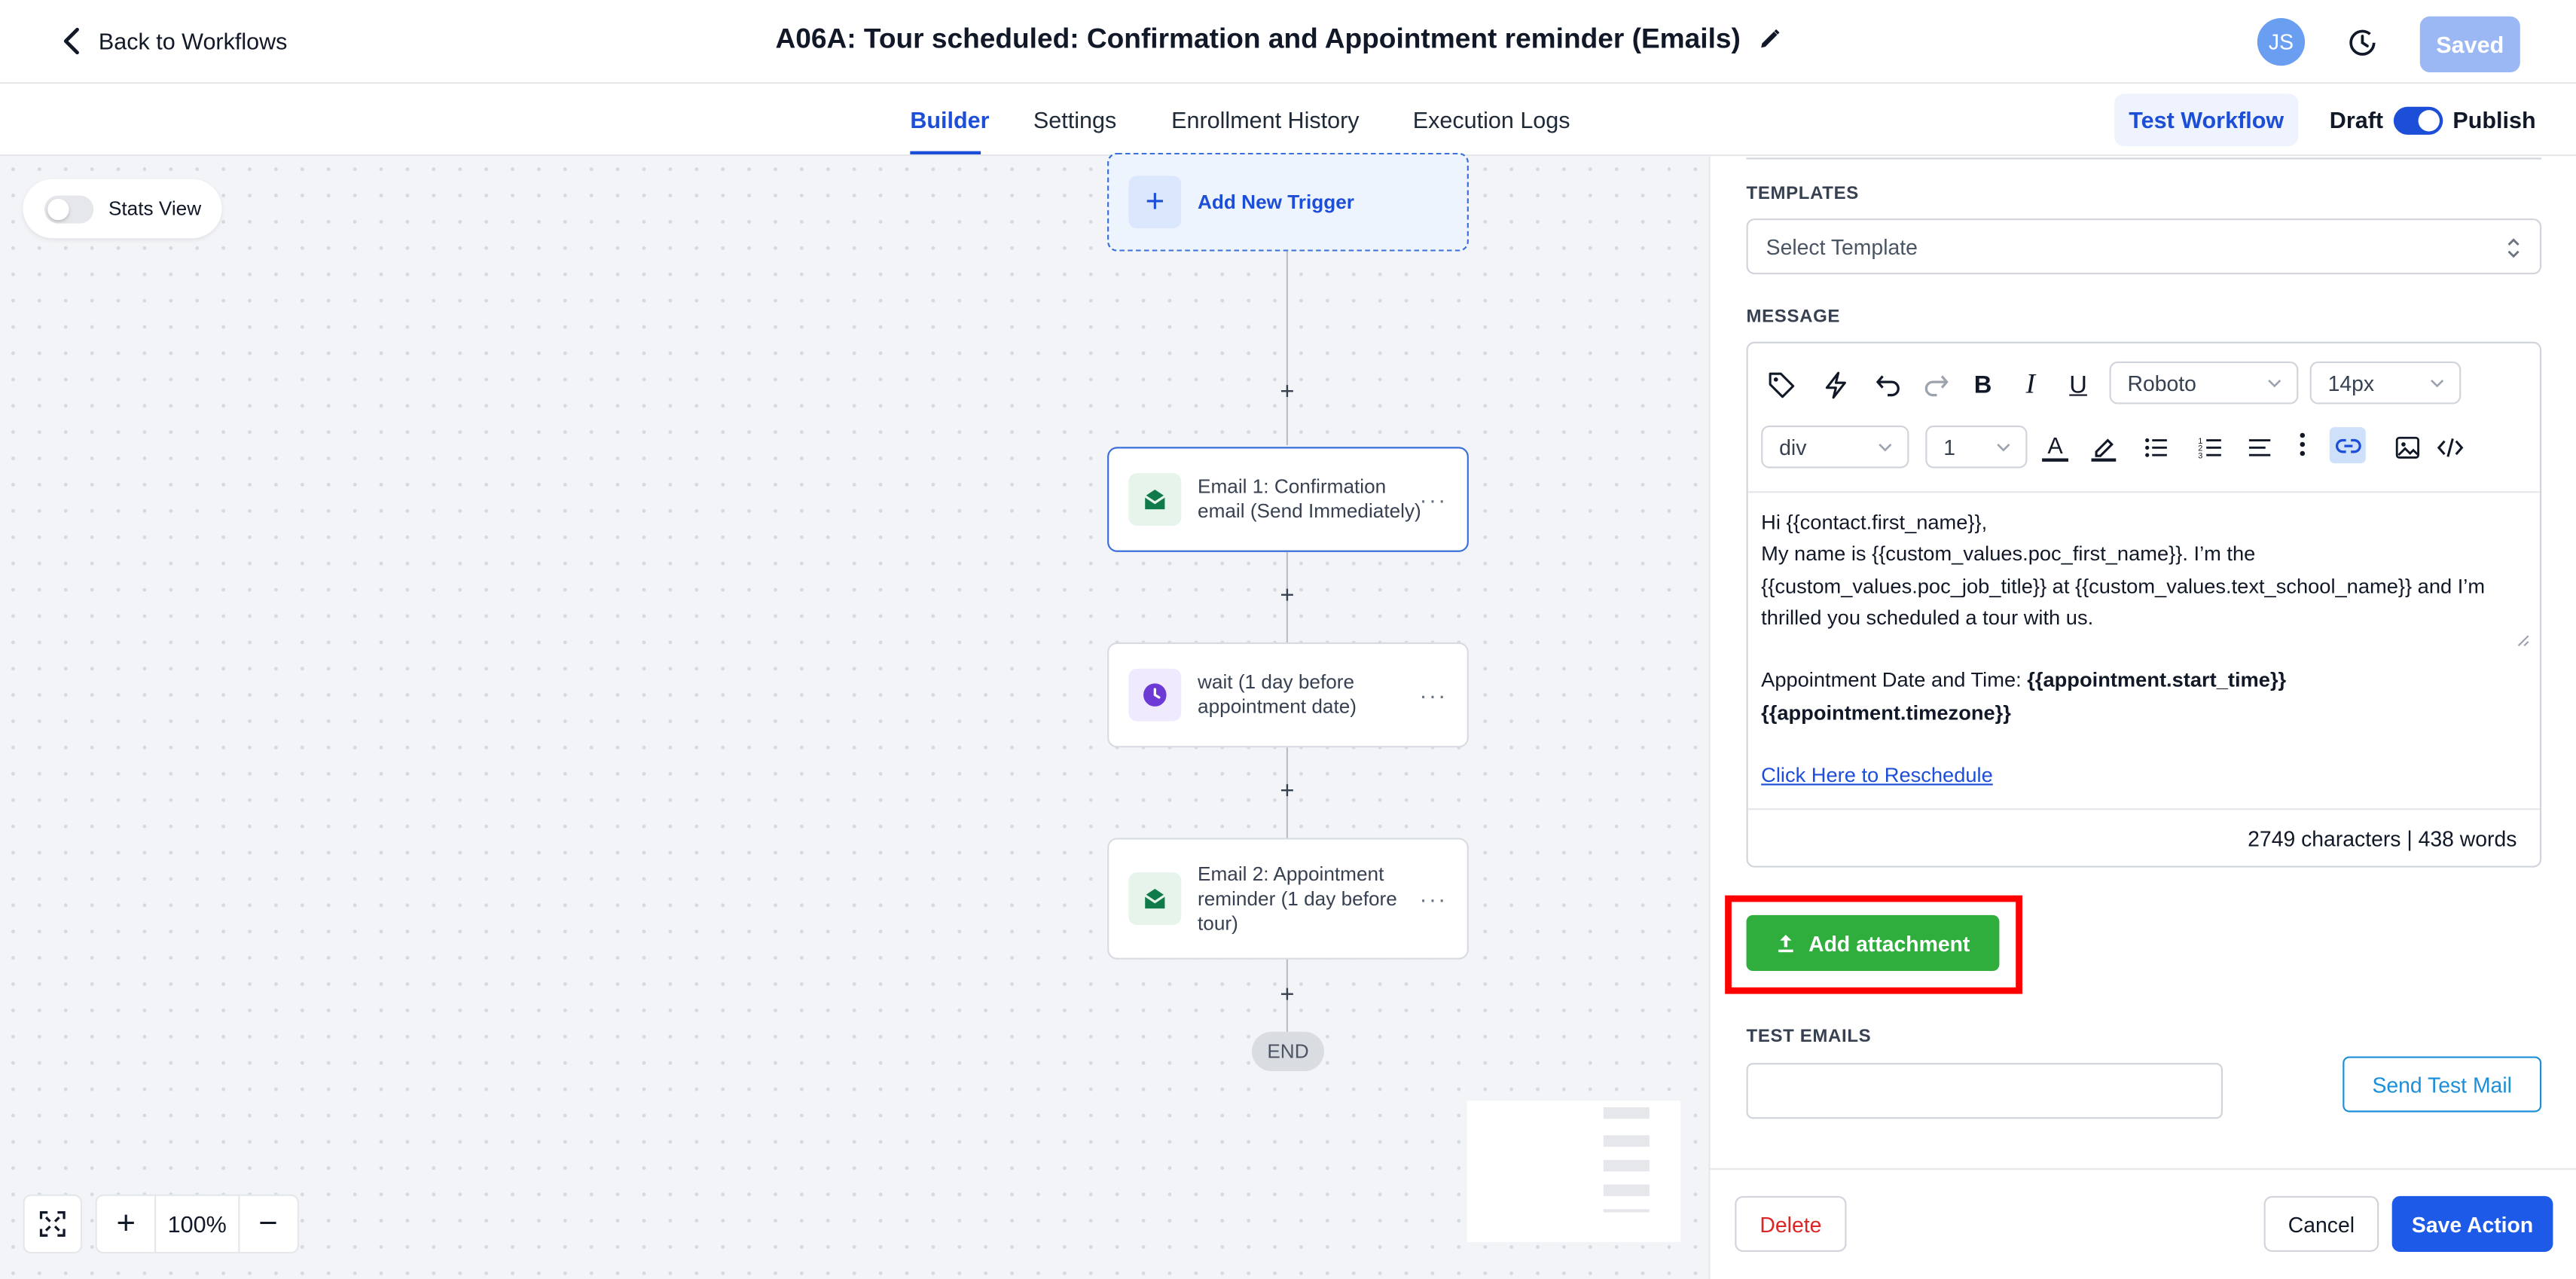  Describe the element at coordinates (1155, 695) in the screenshot. I see `clock-icon` at that location.